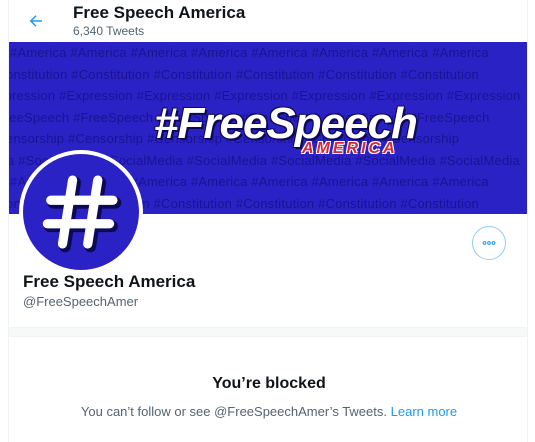 This screenshot has width=535, height=442. I want to click on profile-name: Free Speech America, so click(109, 281).